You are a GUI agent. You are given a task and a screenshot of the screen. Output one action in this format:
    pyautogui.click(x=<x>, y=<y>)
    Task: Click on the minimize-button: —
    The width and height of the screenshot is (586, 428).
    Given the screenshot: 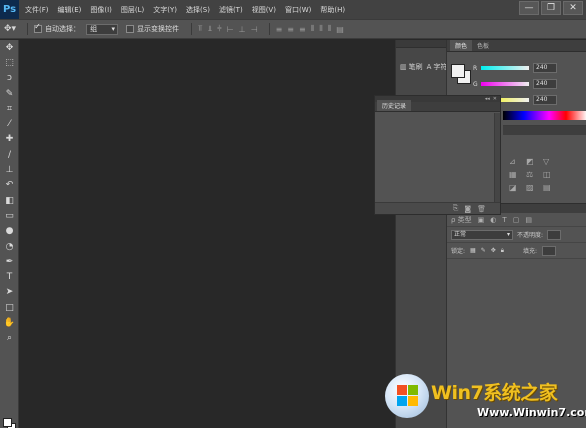 What is the action you would take?
    pyautogui.click(x=529, y=8)
    